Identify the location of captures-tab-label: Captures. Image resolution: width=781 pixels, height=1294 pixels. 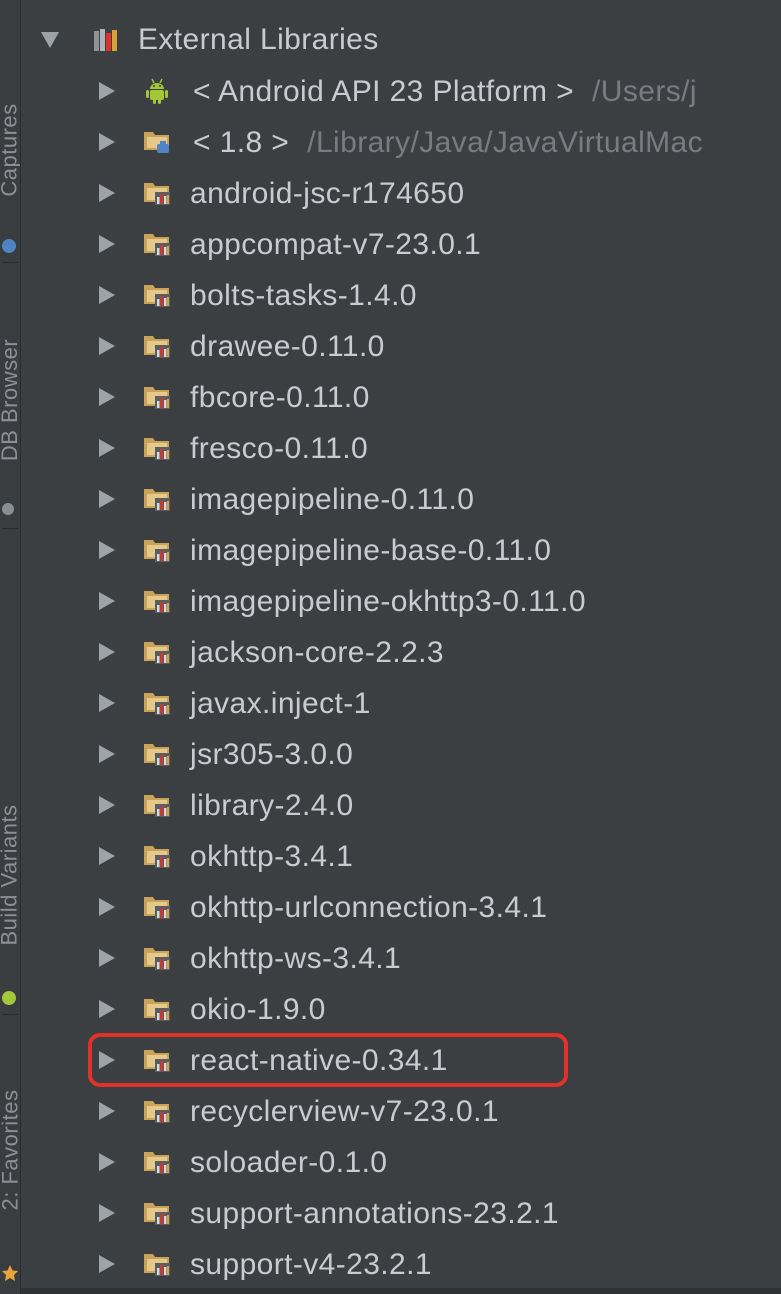
(10, 150).